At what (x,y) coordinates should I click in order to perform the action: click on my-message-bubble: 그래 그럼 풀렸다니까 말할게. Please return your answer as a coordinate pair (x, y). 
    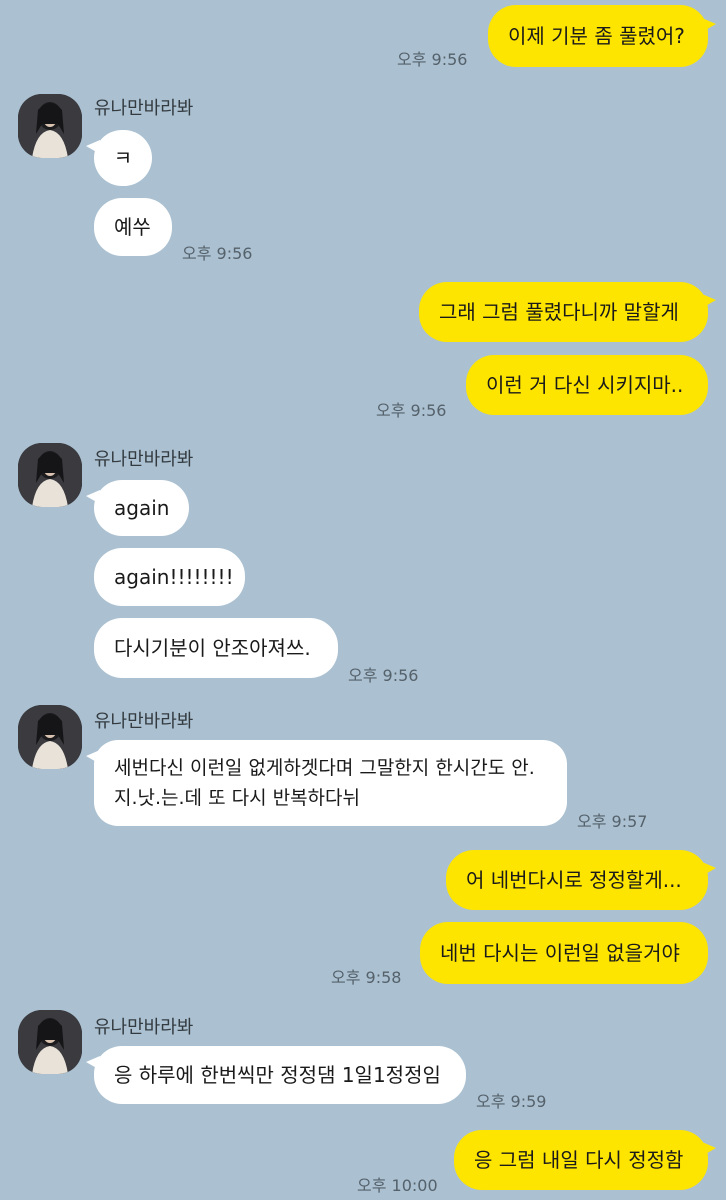
    Looking at the image, I should click on (563, 312).